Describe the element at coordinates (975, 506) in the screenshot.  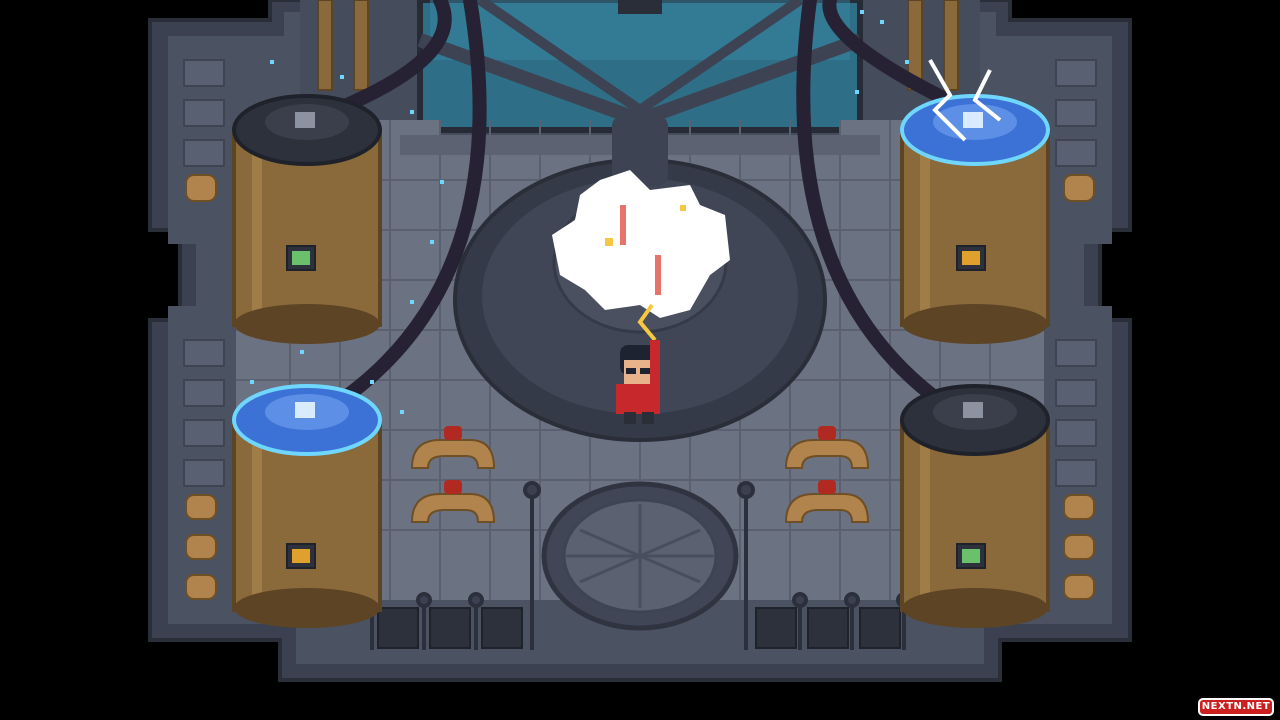
I see `tank-bottom-right` at that location.